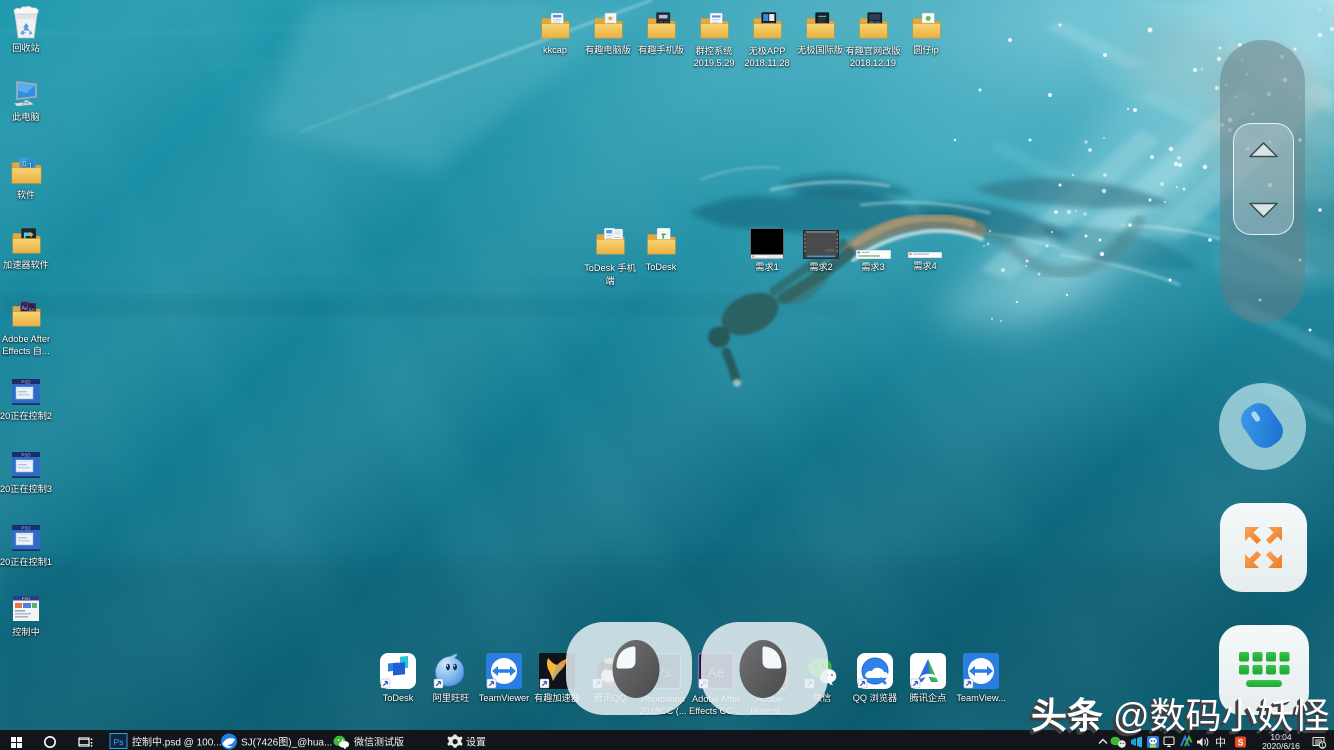  What do you see at coordinates (476, 743) in the screenshot?
I see `svg-text: 设置` at bounding box center [476, 743].